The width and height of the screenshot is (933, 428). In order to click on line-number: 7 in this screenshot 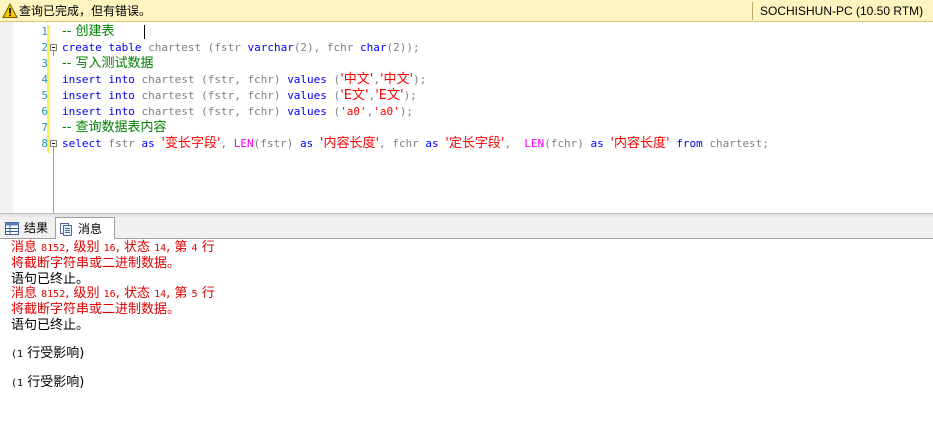, I will do `click(44, 127)`.